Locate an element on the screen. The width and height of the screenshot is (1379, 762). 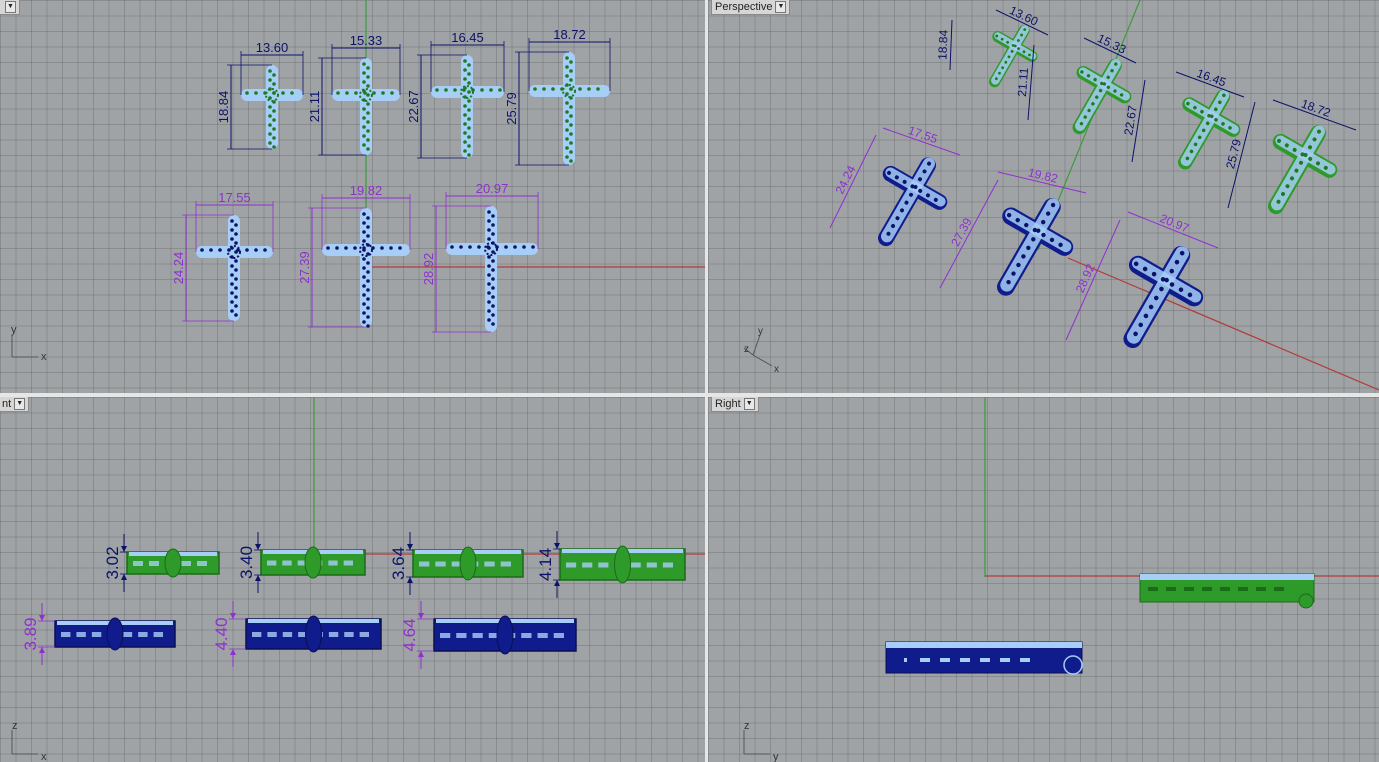
width-dimension-label: 19.82 is located at coordinates (366, 190).